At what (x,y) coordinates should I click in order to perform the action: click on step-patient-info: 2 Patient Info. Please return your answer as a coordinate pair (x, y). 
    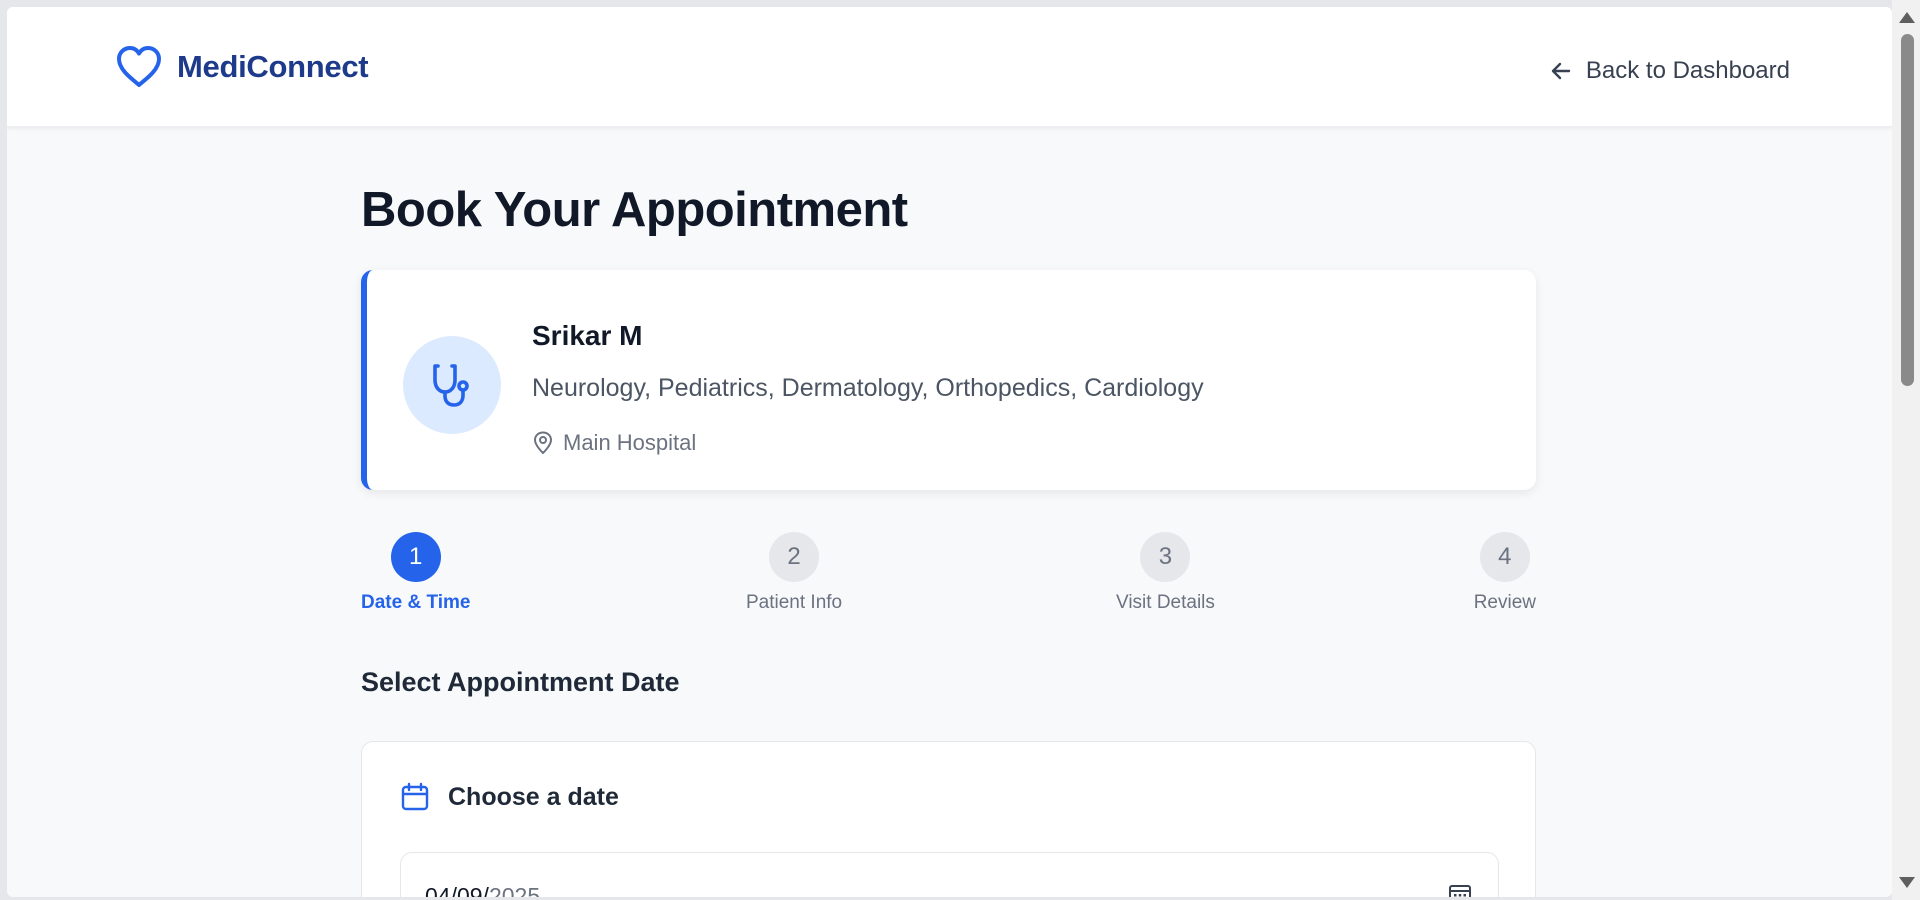
    Looking at the image, I should click on (794, 573).